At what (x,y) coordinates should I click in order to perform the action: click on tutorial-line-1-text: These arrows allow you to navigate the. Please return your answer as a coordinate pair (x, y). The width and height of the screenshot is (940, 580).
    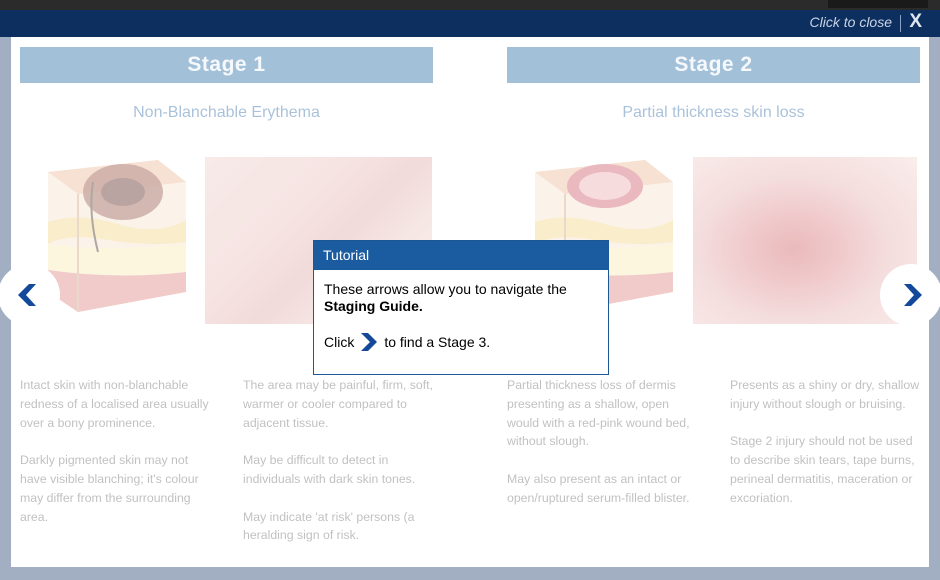
    Looking at the image, I should click on (445, 289).